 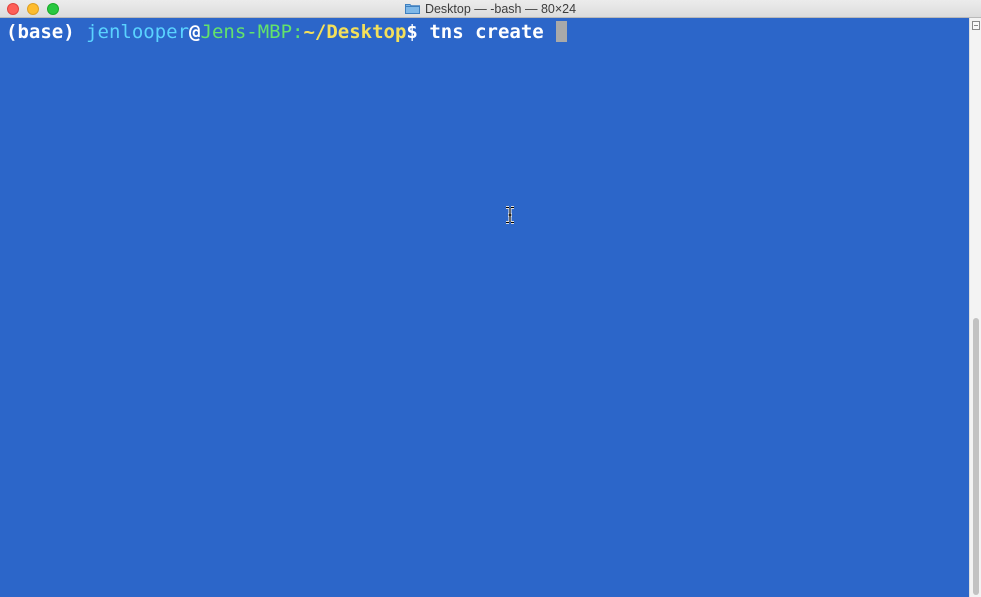 What do you see at coordinates (40, 32) in the screenshot?
I see `conda-env: (base)` at bounding box center [40, 32].